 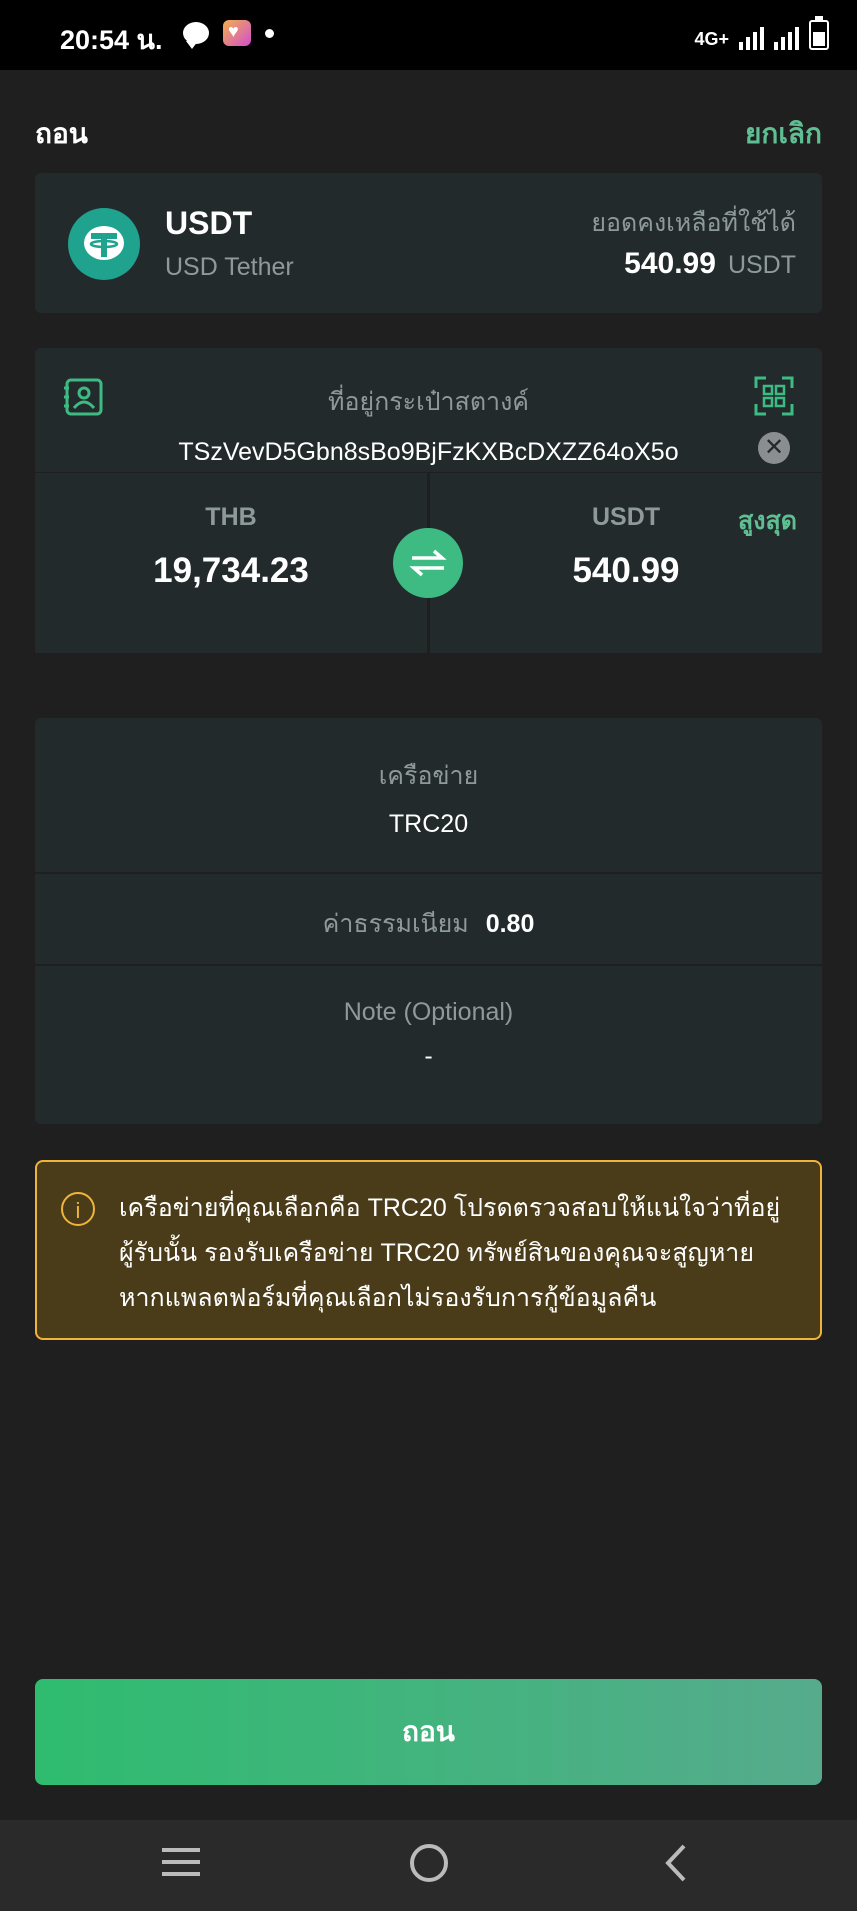 What do you see at coordinates (774, 448) in the screenshot?
I see `clear-icon: ✕` at bounding box center [774, 448].